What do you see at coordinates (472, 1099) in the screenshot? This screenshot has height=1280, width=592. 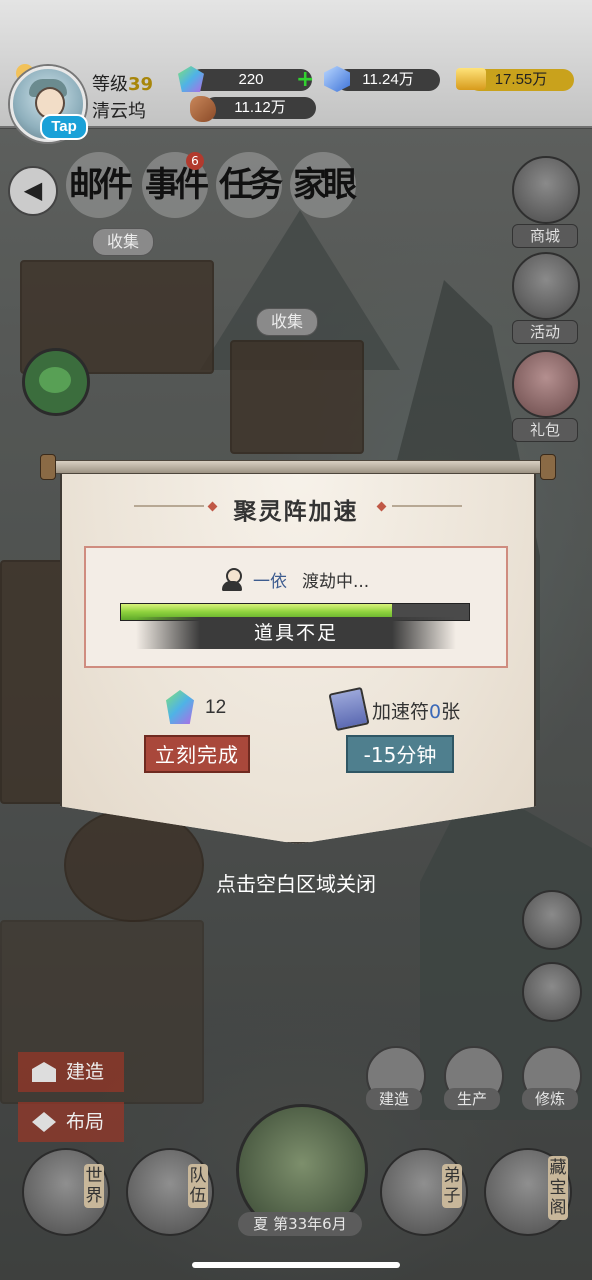 I see `tool-produce-label: 生产` at bounding box center [472, 1099].